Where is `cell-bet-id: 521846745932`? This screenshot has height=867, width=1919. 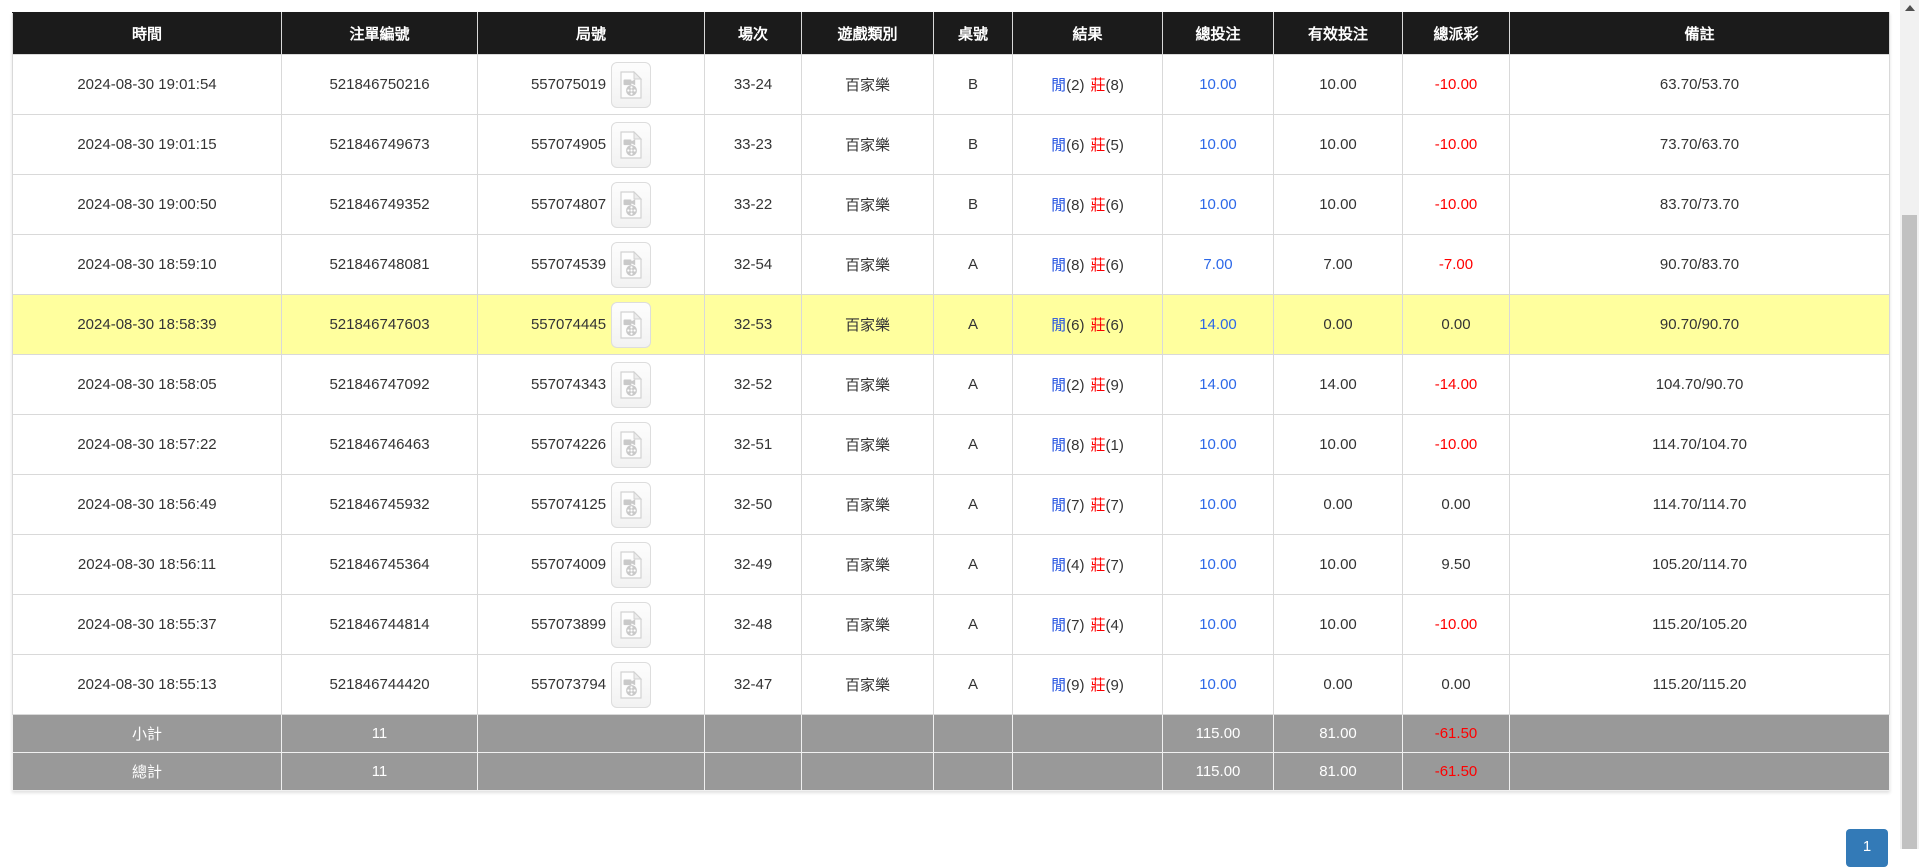 cell-bet-id: 521846745932 is located at coordinates (379, 504).